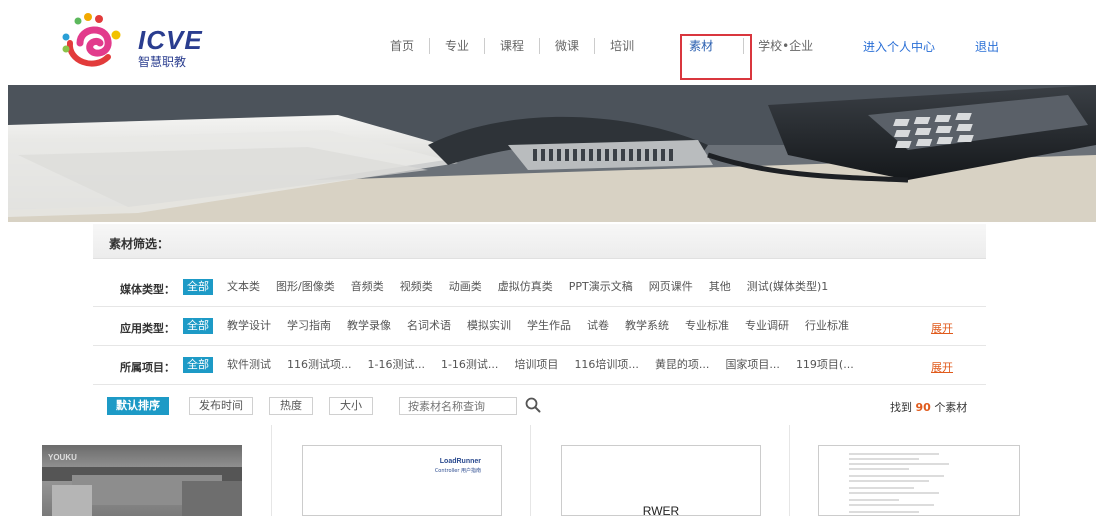 This screenshot has width=1096, height=516. I want to click on thumbnail-subtitle: Controller 用户指南, so click(457, 471).